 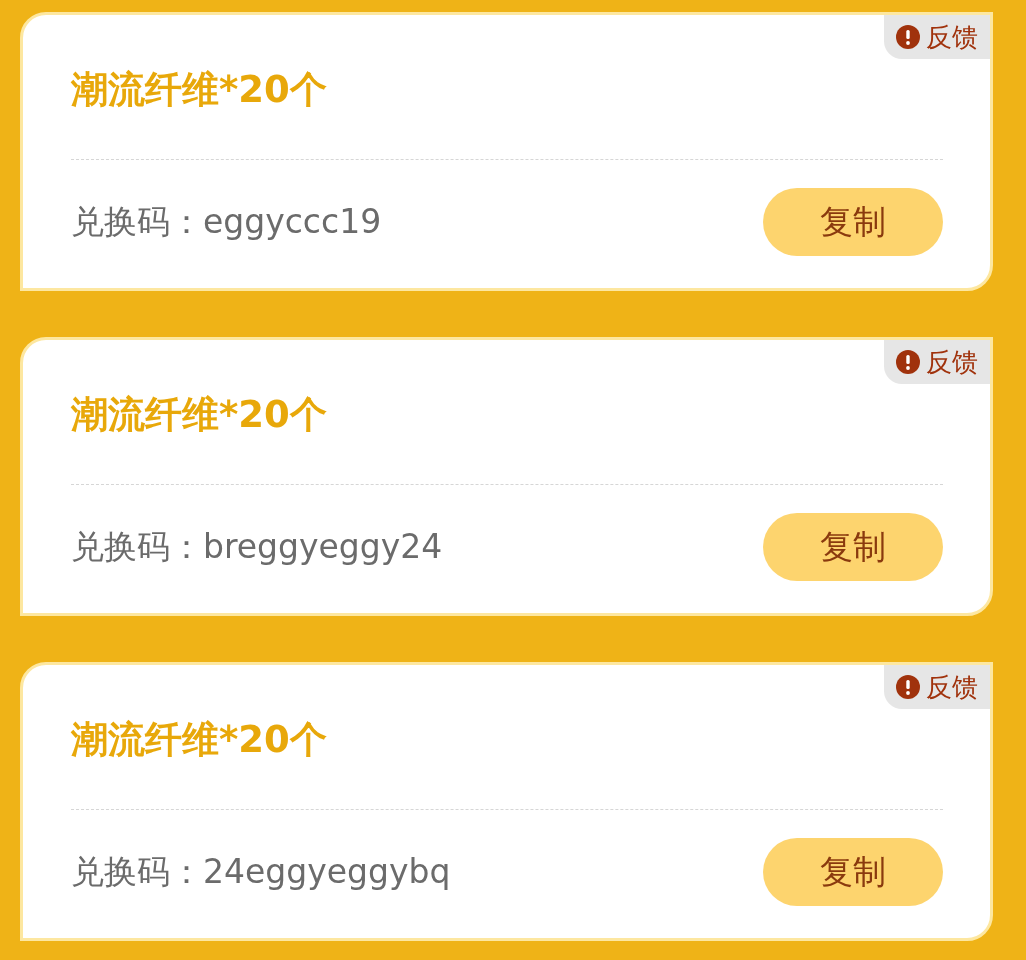 What do you see at coordinates (292, 222) in the screenshot?
I see `redeem-code: eggyccc19` at bounding box center [292, 222].